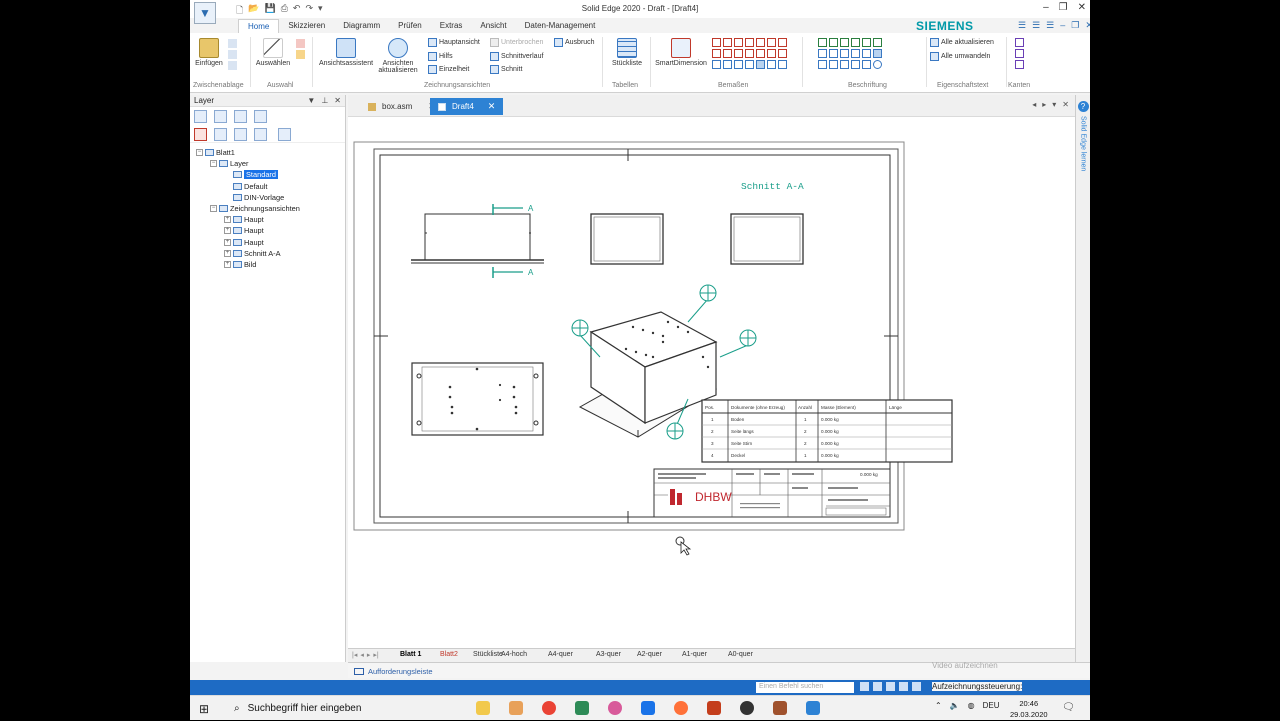 This screenshot has width=1280, height=721. I want to click on app-blue-icon, so click(648, 708).